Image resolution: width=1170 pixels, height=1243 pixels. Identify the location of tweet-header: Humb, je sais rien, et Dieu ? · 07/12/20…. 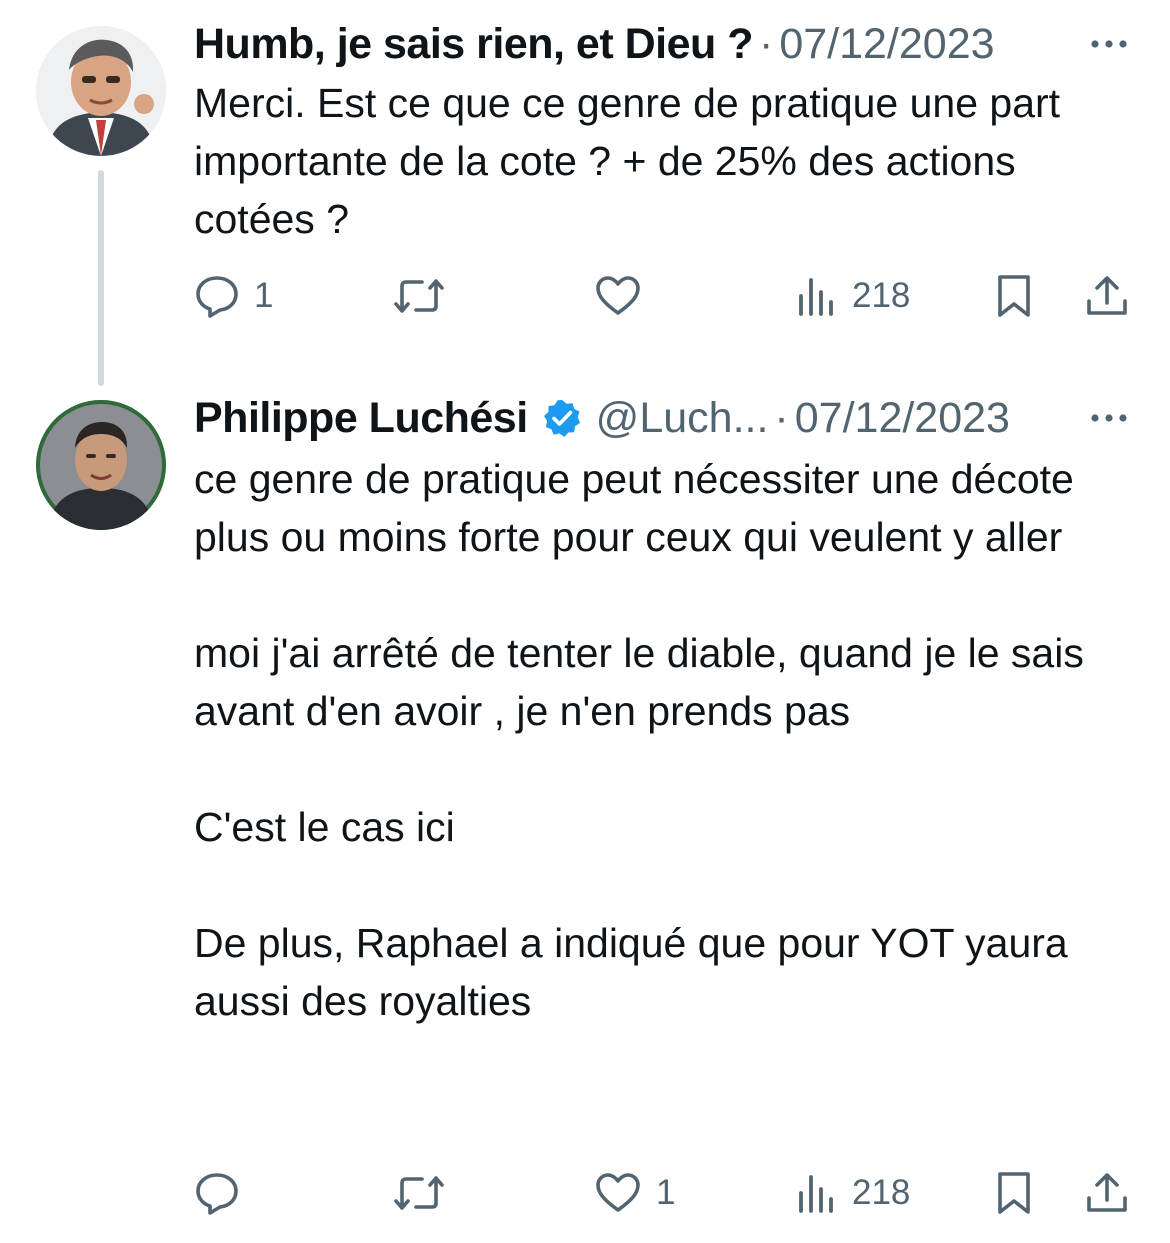
(664, 44).